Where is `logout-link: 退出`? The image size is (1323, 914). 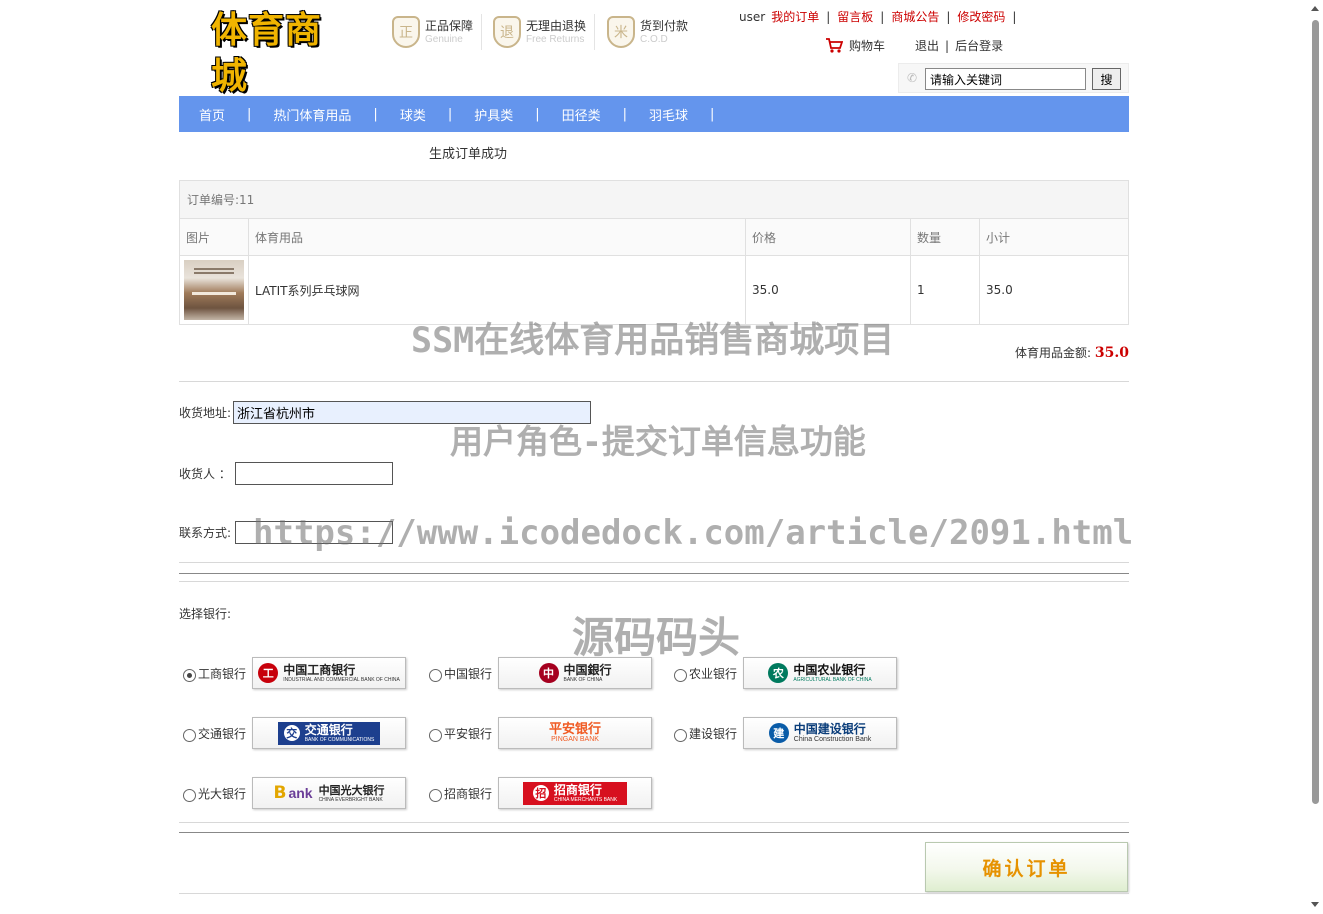 logout-link: 退出 is located at coordinates (927, 45).